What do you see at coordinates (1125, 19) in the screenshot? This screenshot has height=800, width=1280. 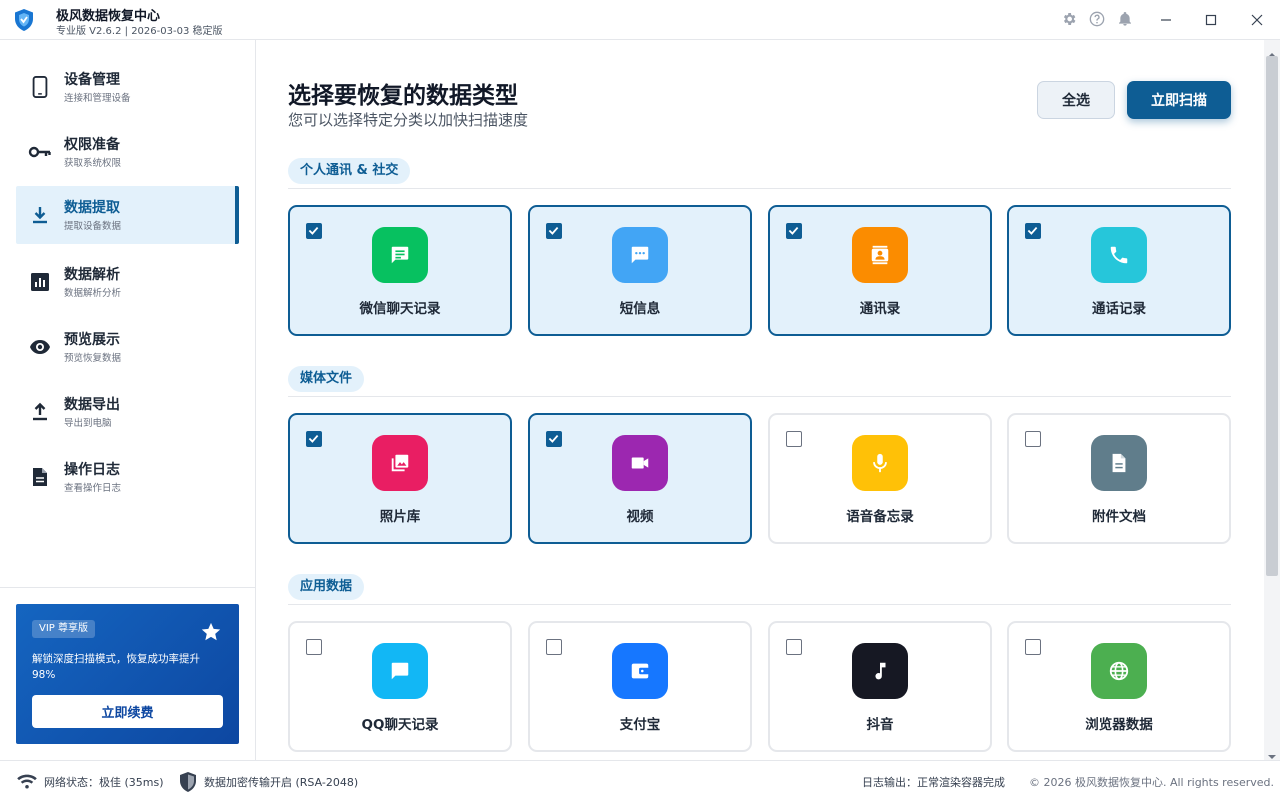 I see `bell-icon` at bounding box center [1125, 19].